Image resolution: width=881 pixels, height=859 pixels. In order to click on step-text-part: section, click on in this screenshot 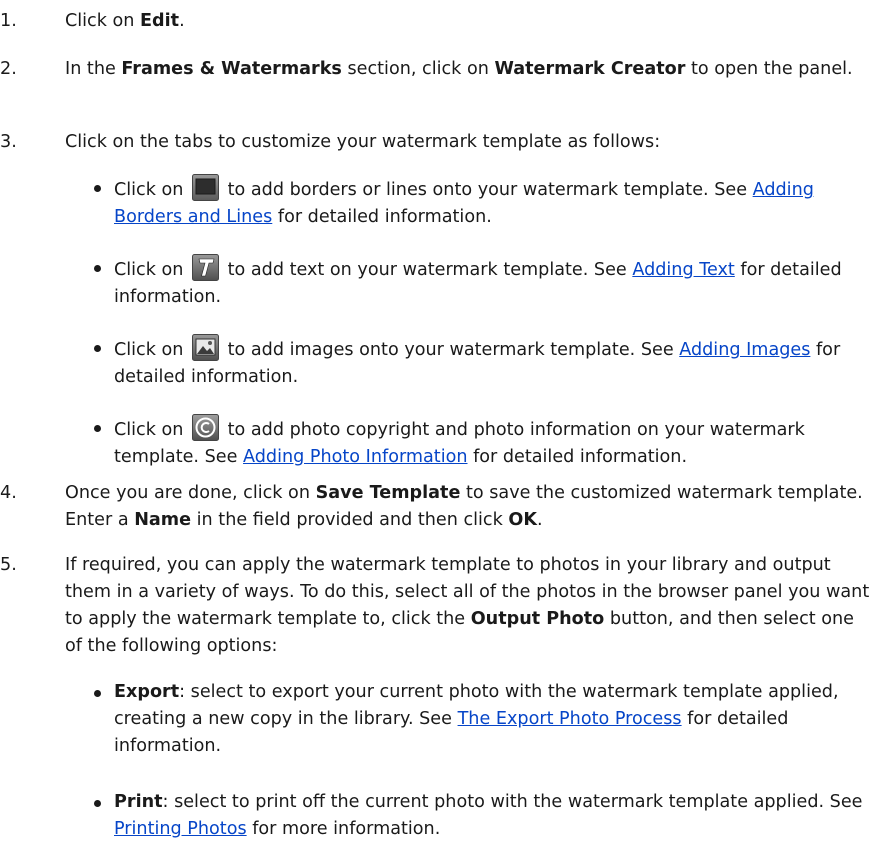, I will do `click(418, 69)`.